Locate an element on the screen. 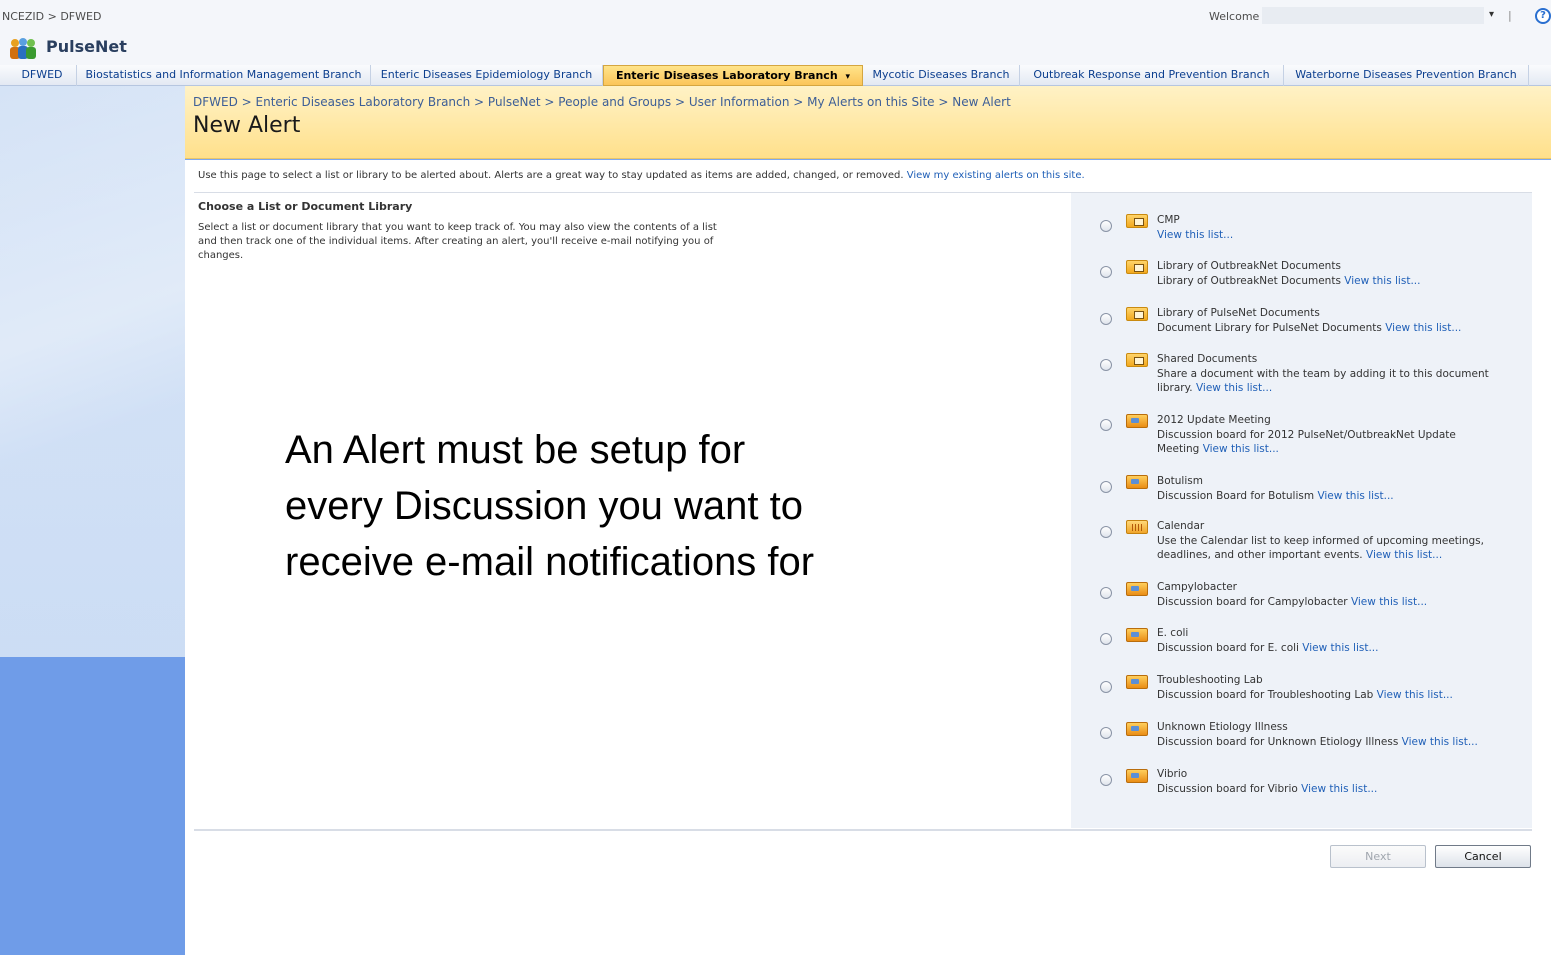  callout-line: An Alert must be setup for is located at coordinates (515, 450).